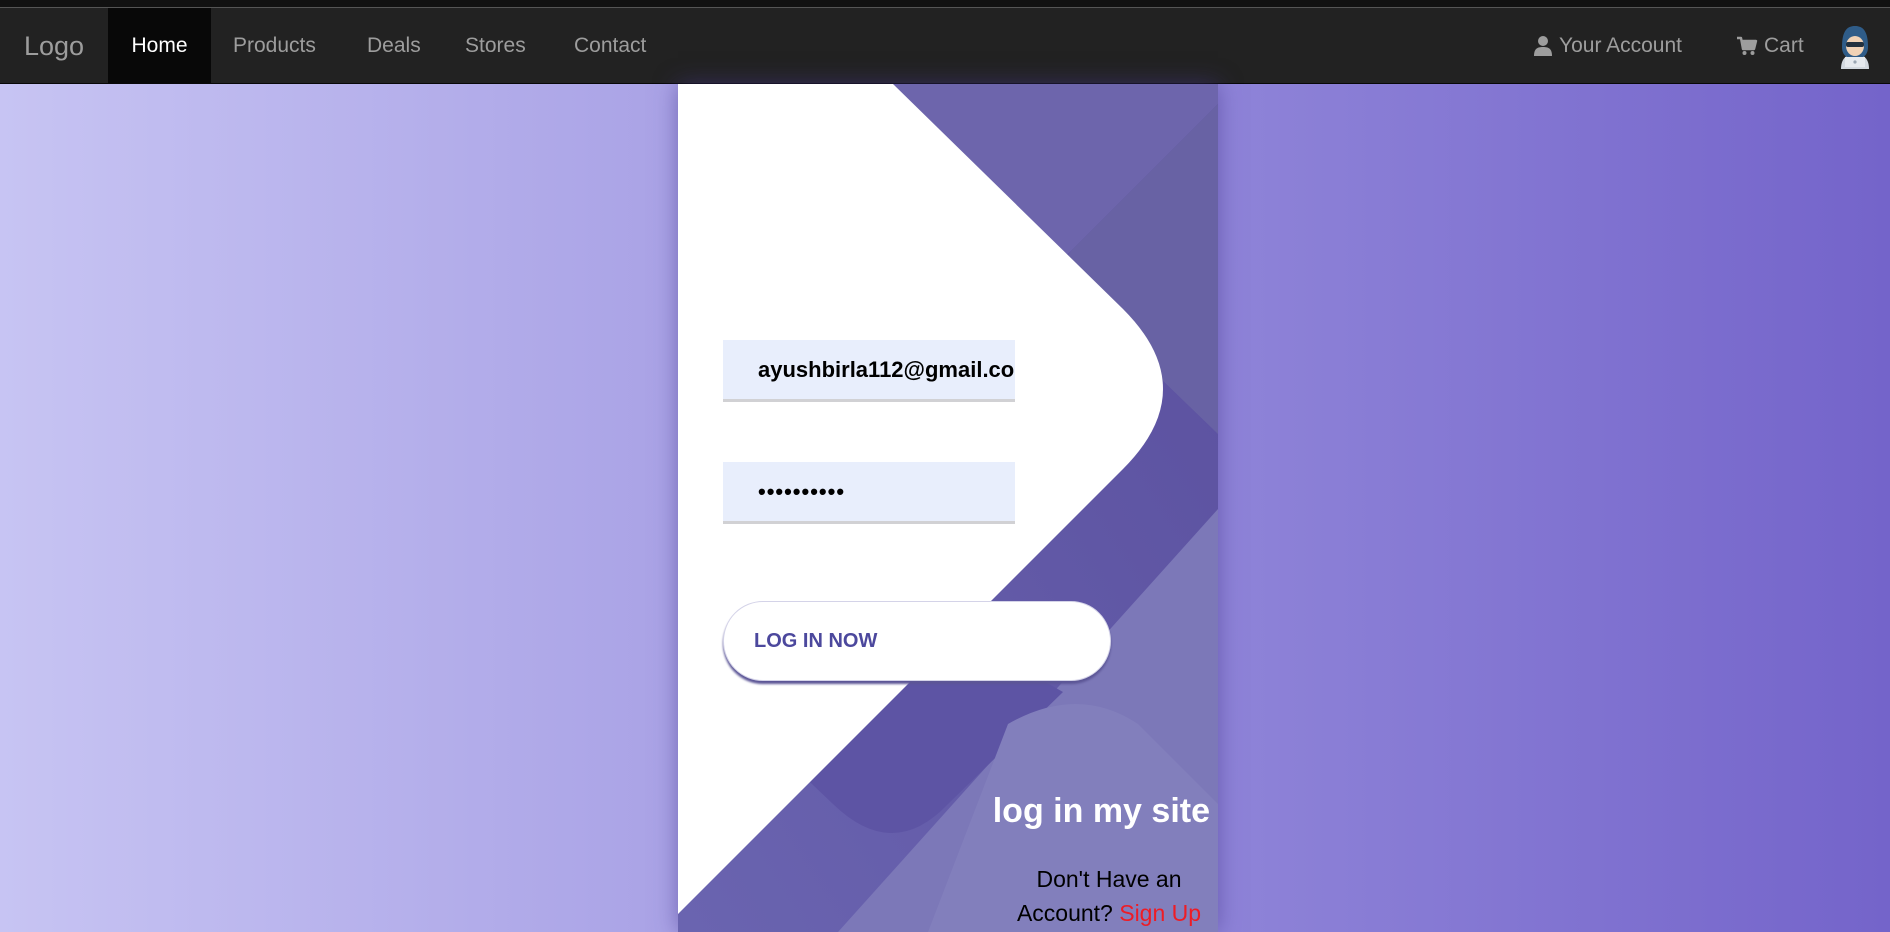 The image size is (1890, 932). Describe the element at coordinates (945, 4) in the screenshot. I see `browser-top-edge` at that location.